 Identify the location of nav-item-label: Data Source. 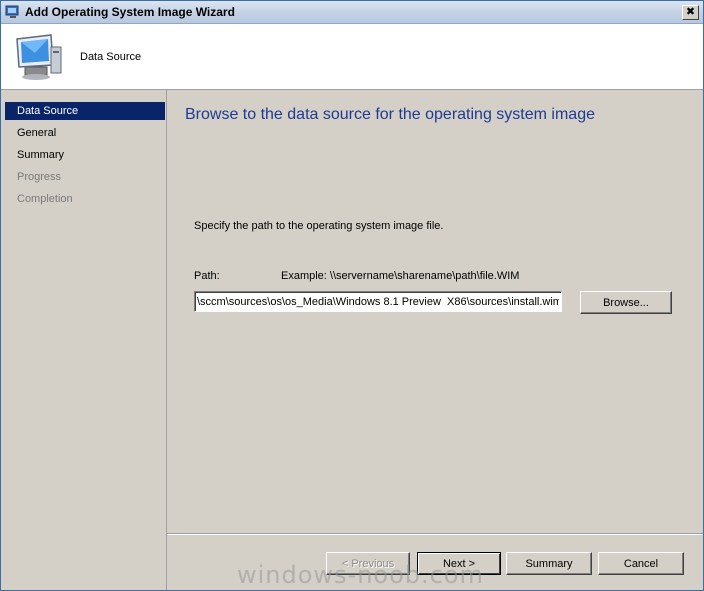
(48, 111).